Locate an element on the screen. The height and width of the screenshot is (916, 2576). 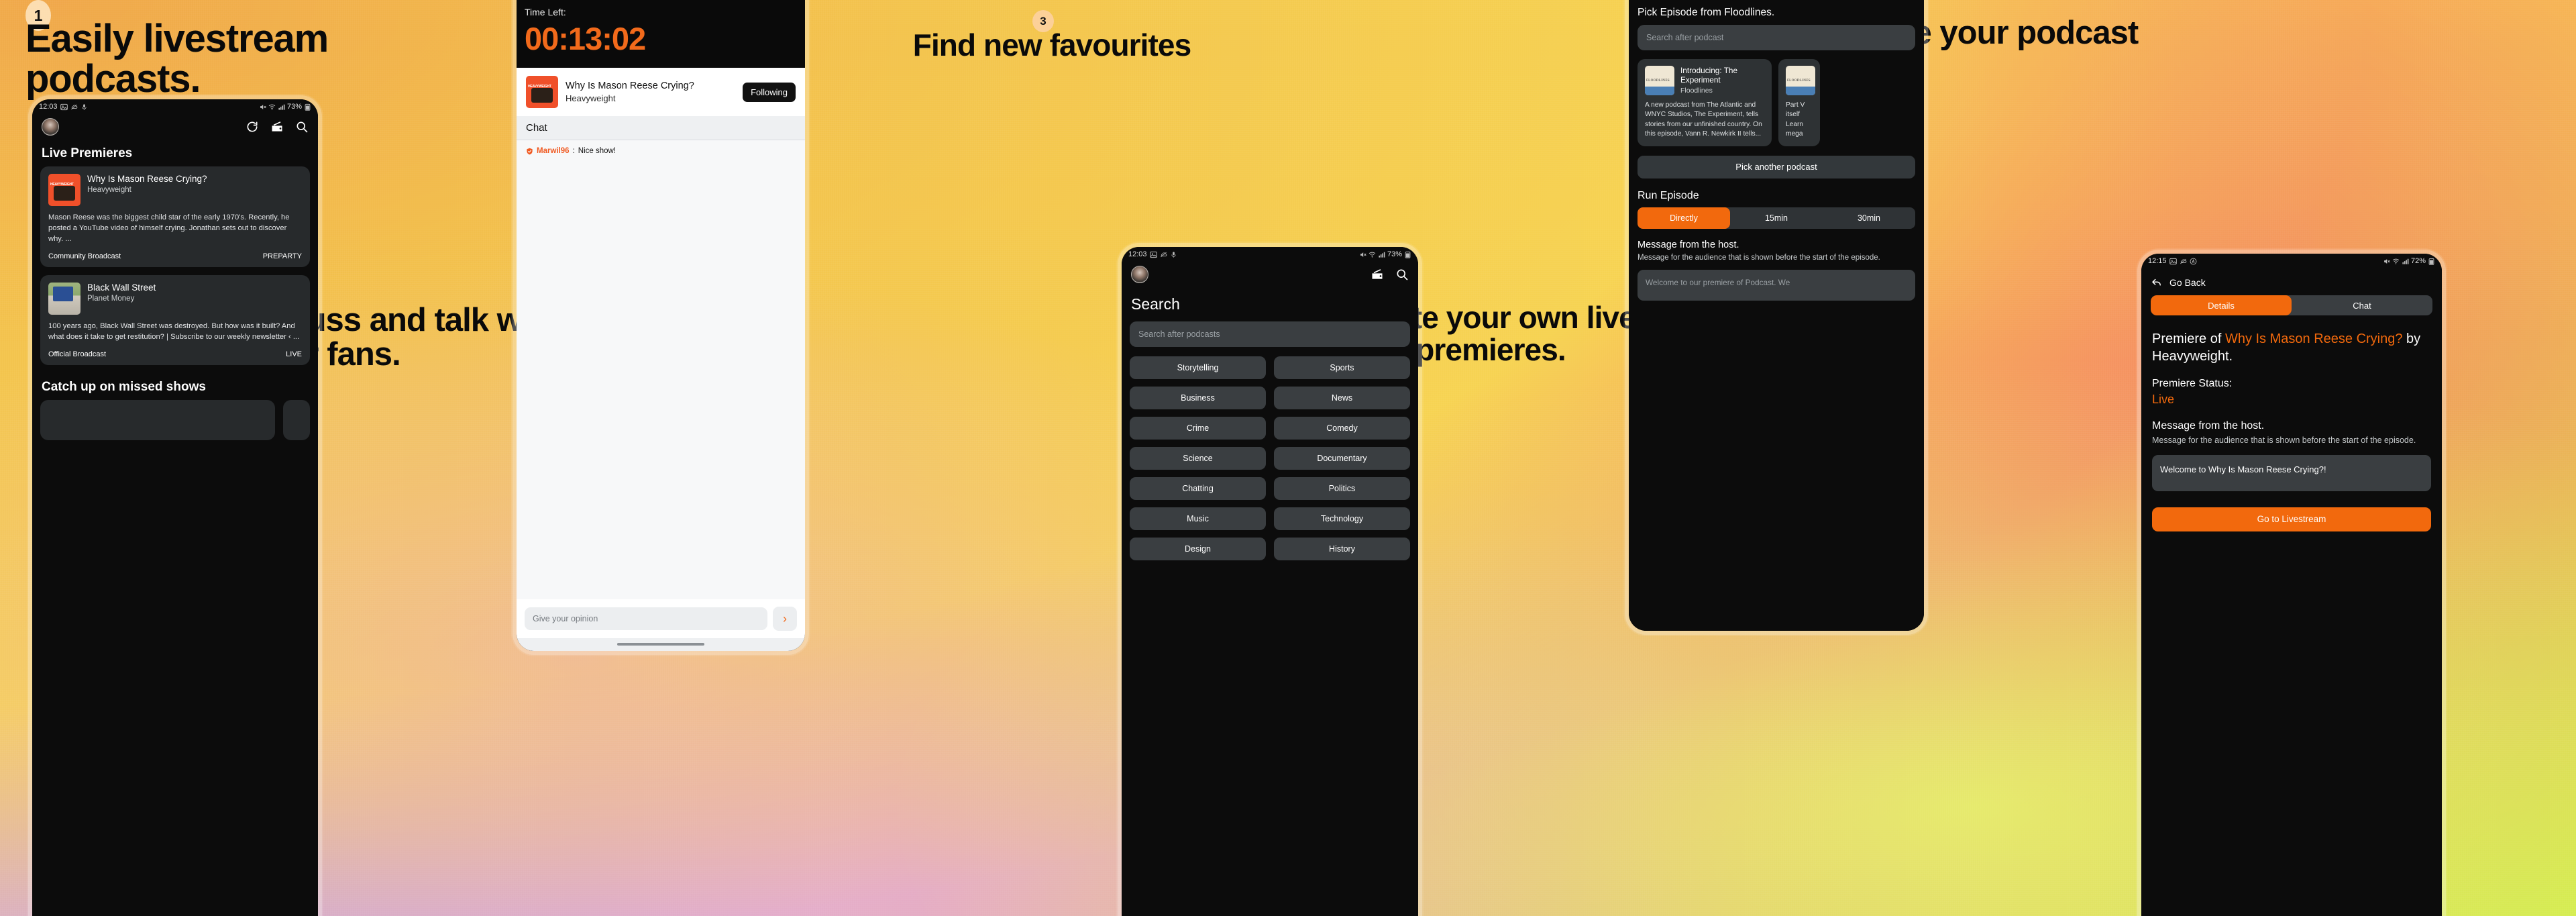
photo-icon is located at coordinates (64, 107).